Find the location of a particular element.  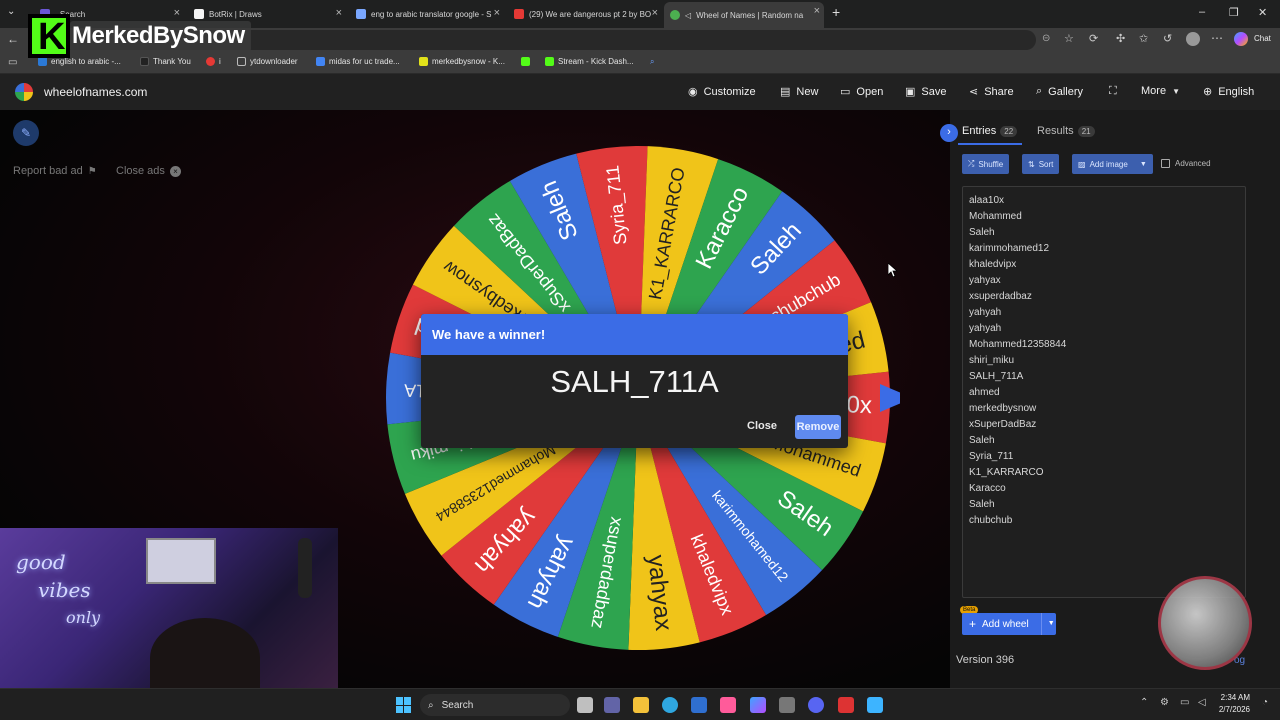

lens-icon: ⊝ is located at coordinates (1046, 38).